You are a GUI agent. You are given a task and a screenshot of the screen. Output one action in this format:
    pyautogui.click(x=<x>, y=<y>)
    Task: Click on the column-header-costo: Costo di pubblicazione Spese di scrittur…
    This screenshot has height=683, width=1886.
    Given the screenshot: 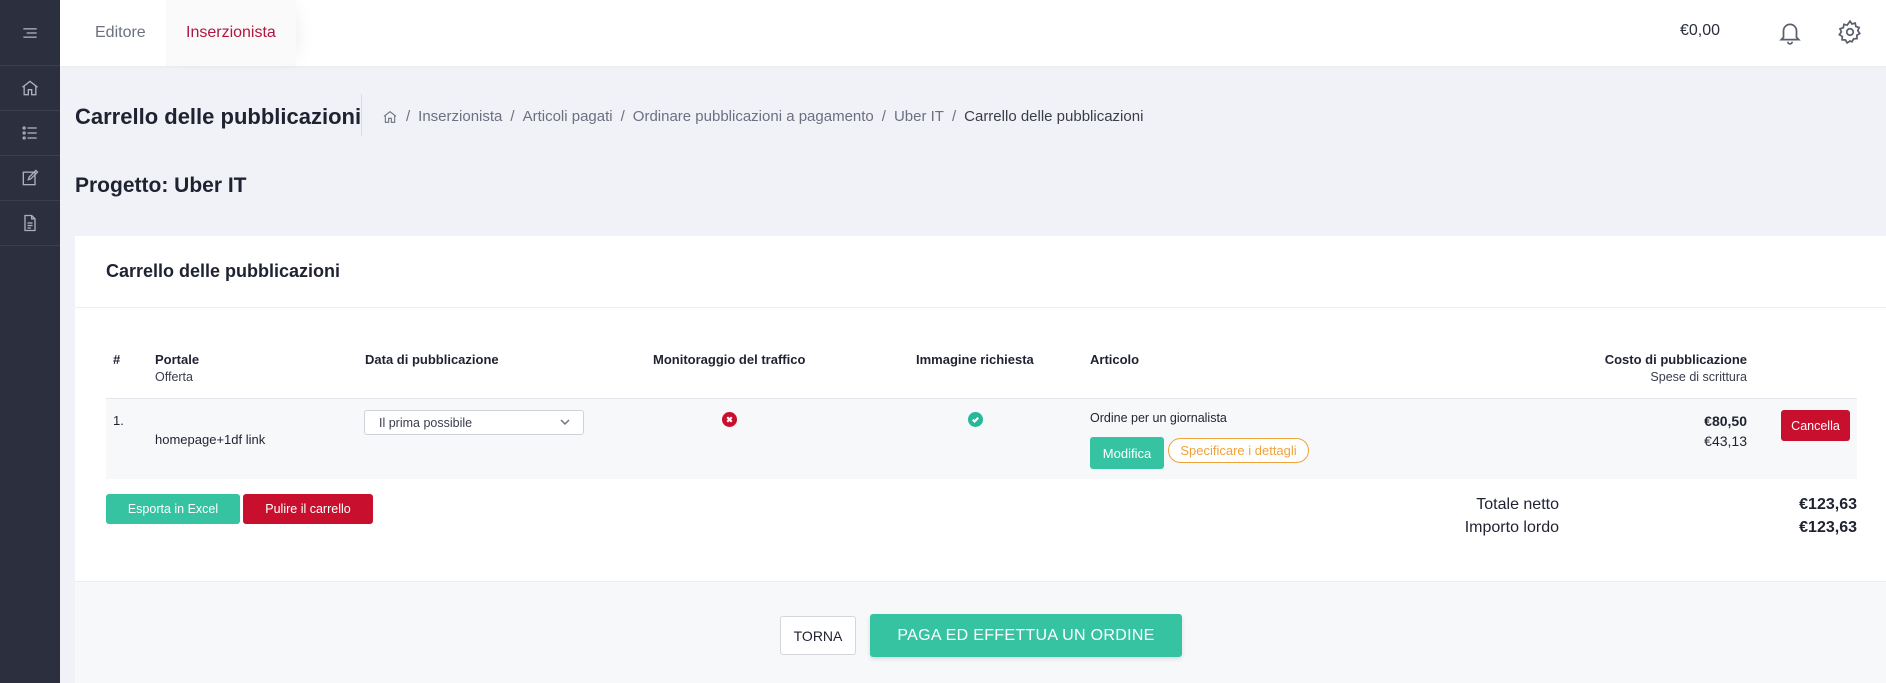 What is the action you would take?
    pyautogui.click(x=1676, y=368)
    